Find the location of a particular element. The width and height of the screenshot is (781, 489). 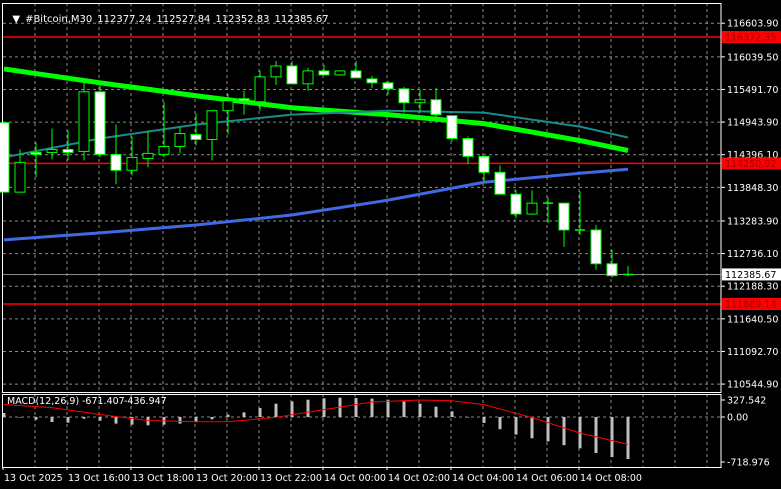

price-tick-label: 111640.50 is located at coordinates (752, 319).